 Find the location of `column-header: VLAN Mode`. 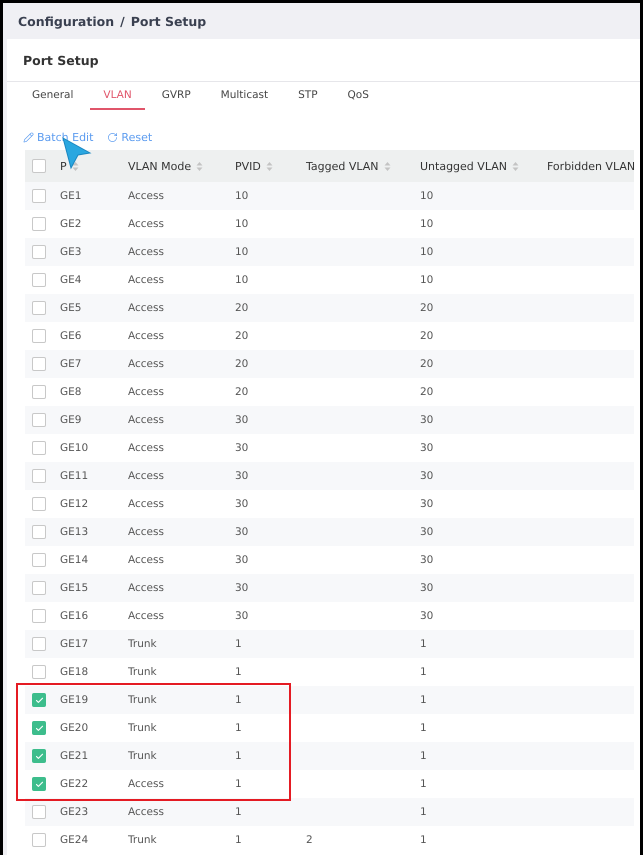

column-header: VLAN Mode is located at coordinates (160, 166).